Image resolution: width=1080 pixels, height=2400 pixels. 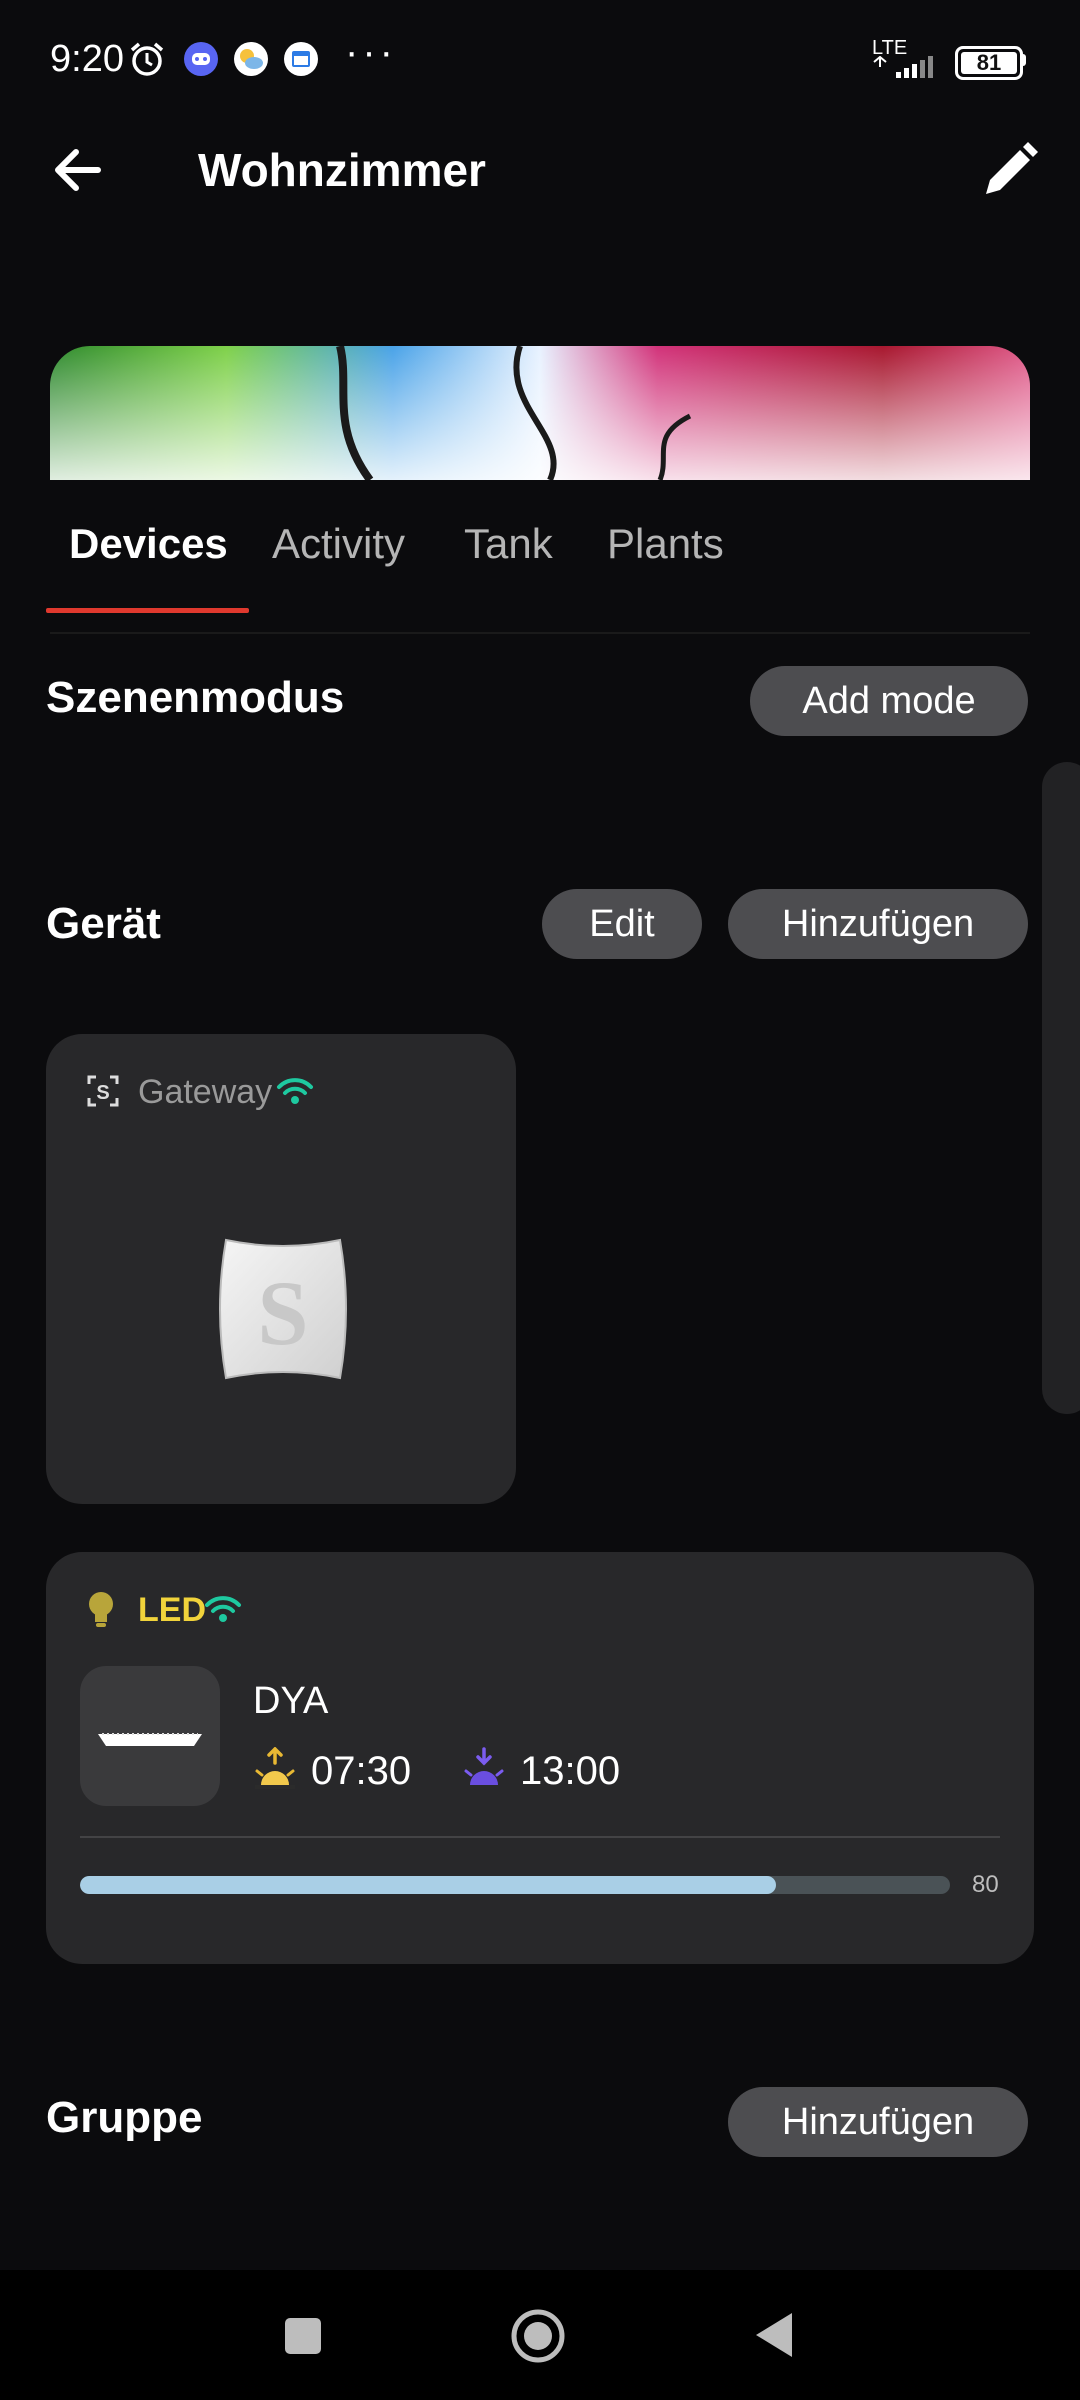 What do you see at coordinates (303, 2336) in the screenshot?
I see `recents-square-icon` at bounding box center [303, 2336].